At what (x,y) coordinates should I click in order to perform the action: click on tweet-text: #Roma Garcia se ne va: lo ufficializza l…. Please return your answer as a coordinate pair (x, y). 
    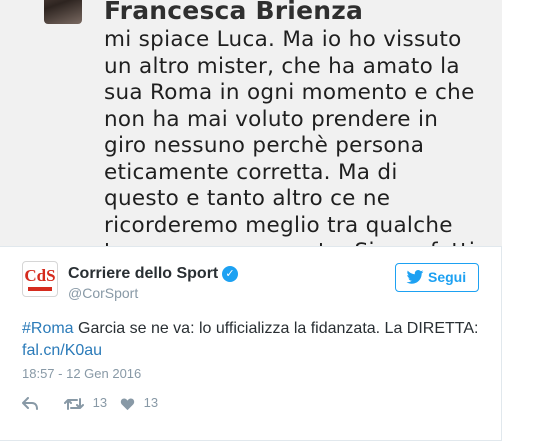
    Looking at the image, I should click on (252, 340).